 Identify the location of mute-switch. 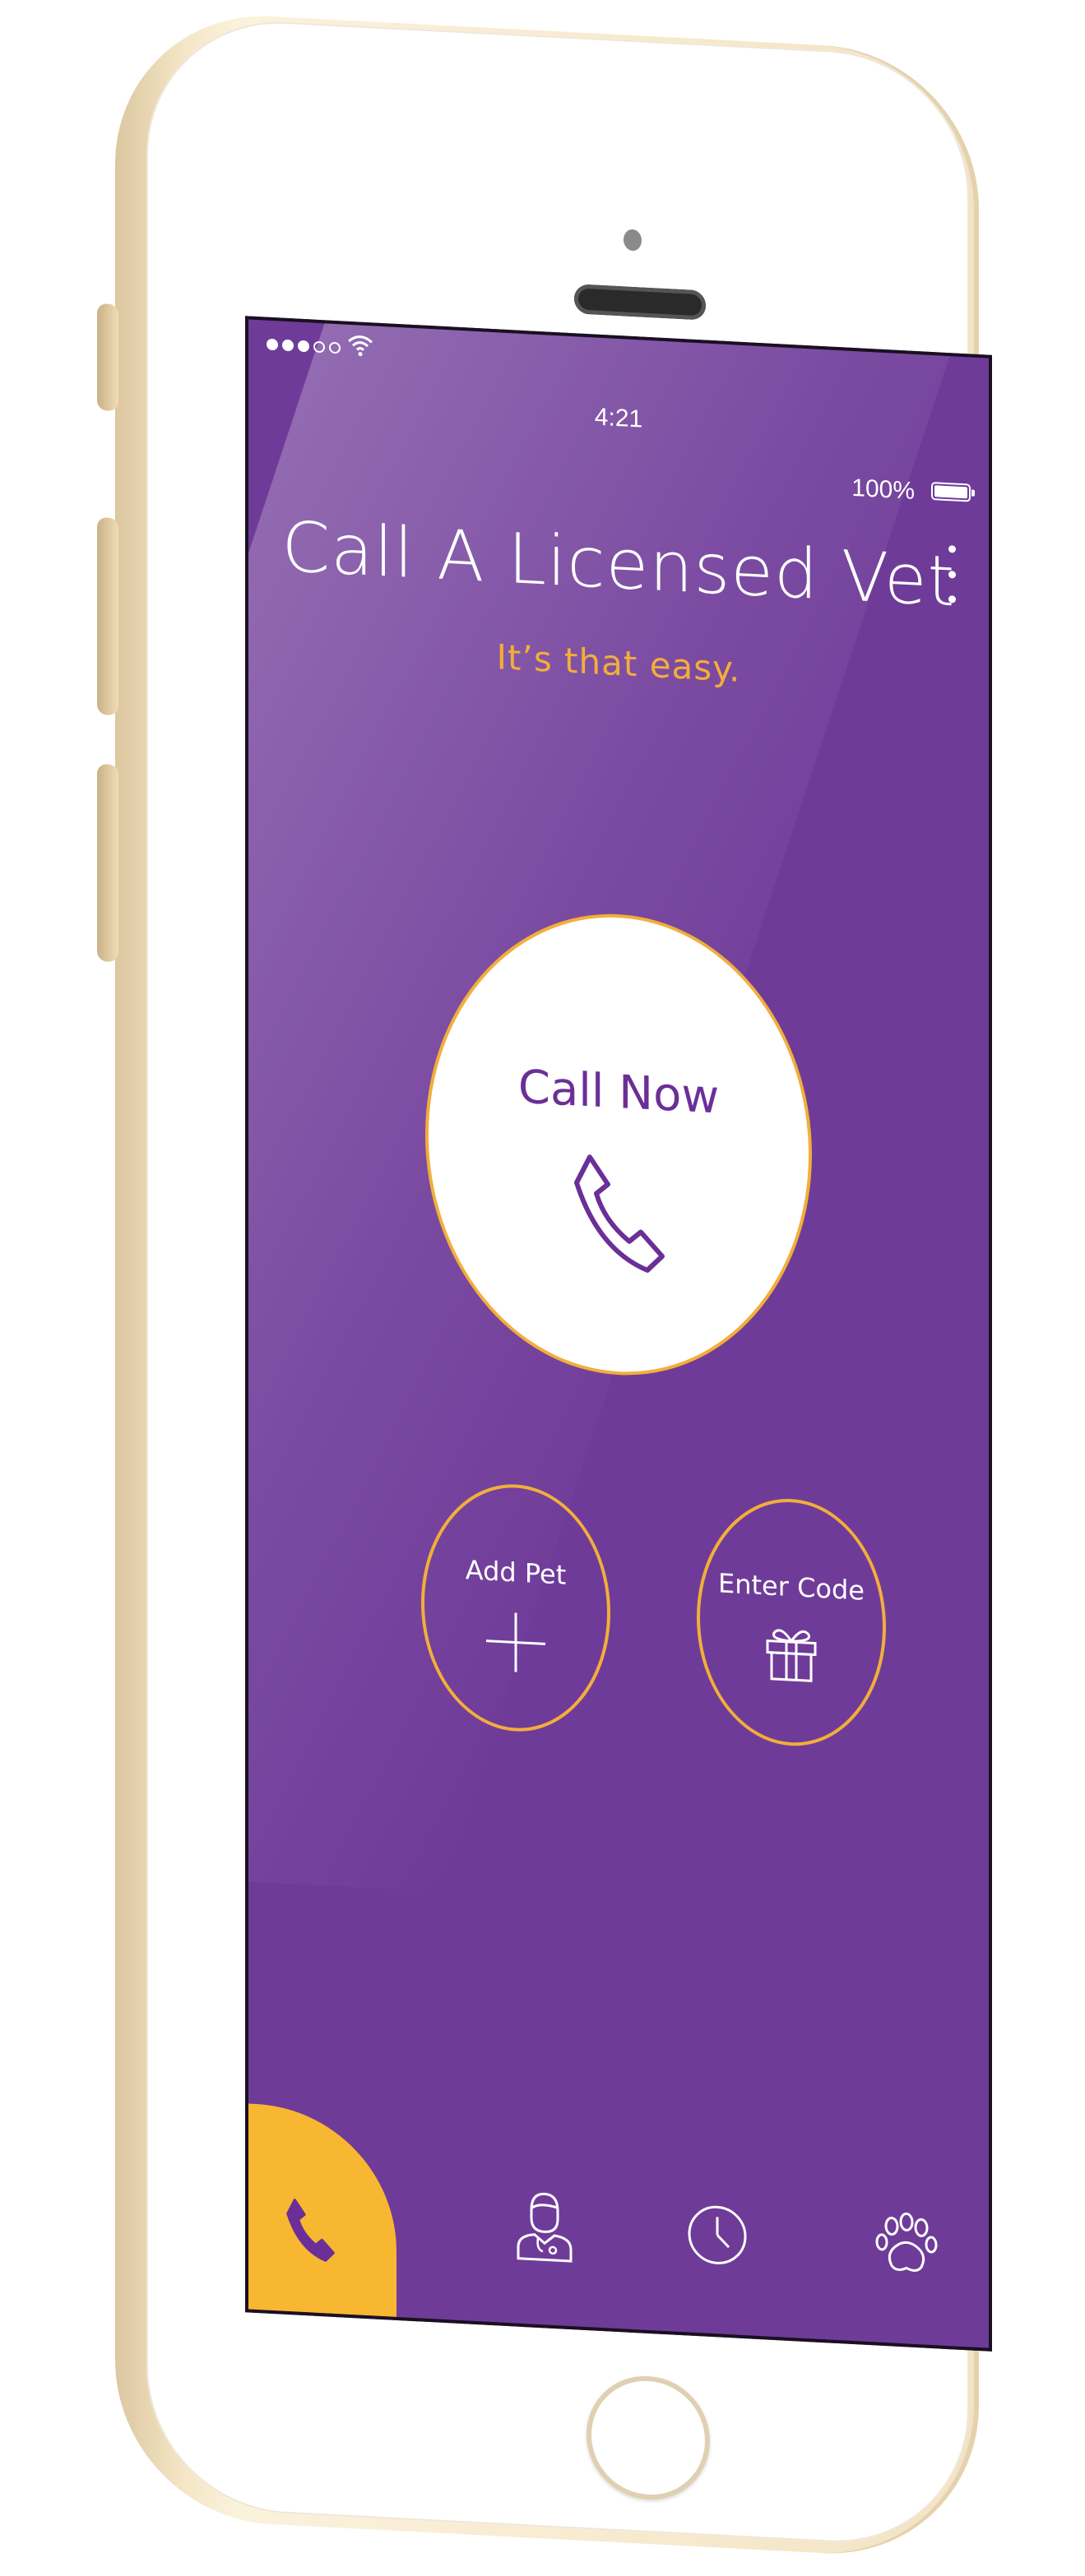
(107, 357).